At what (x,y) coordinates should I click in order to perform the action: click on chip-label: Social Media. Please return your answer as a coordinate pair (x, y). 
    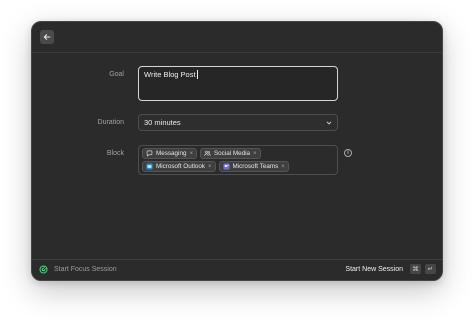
    Looking at the image, I should click on (232, 153).